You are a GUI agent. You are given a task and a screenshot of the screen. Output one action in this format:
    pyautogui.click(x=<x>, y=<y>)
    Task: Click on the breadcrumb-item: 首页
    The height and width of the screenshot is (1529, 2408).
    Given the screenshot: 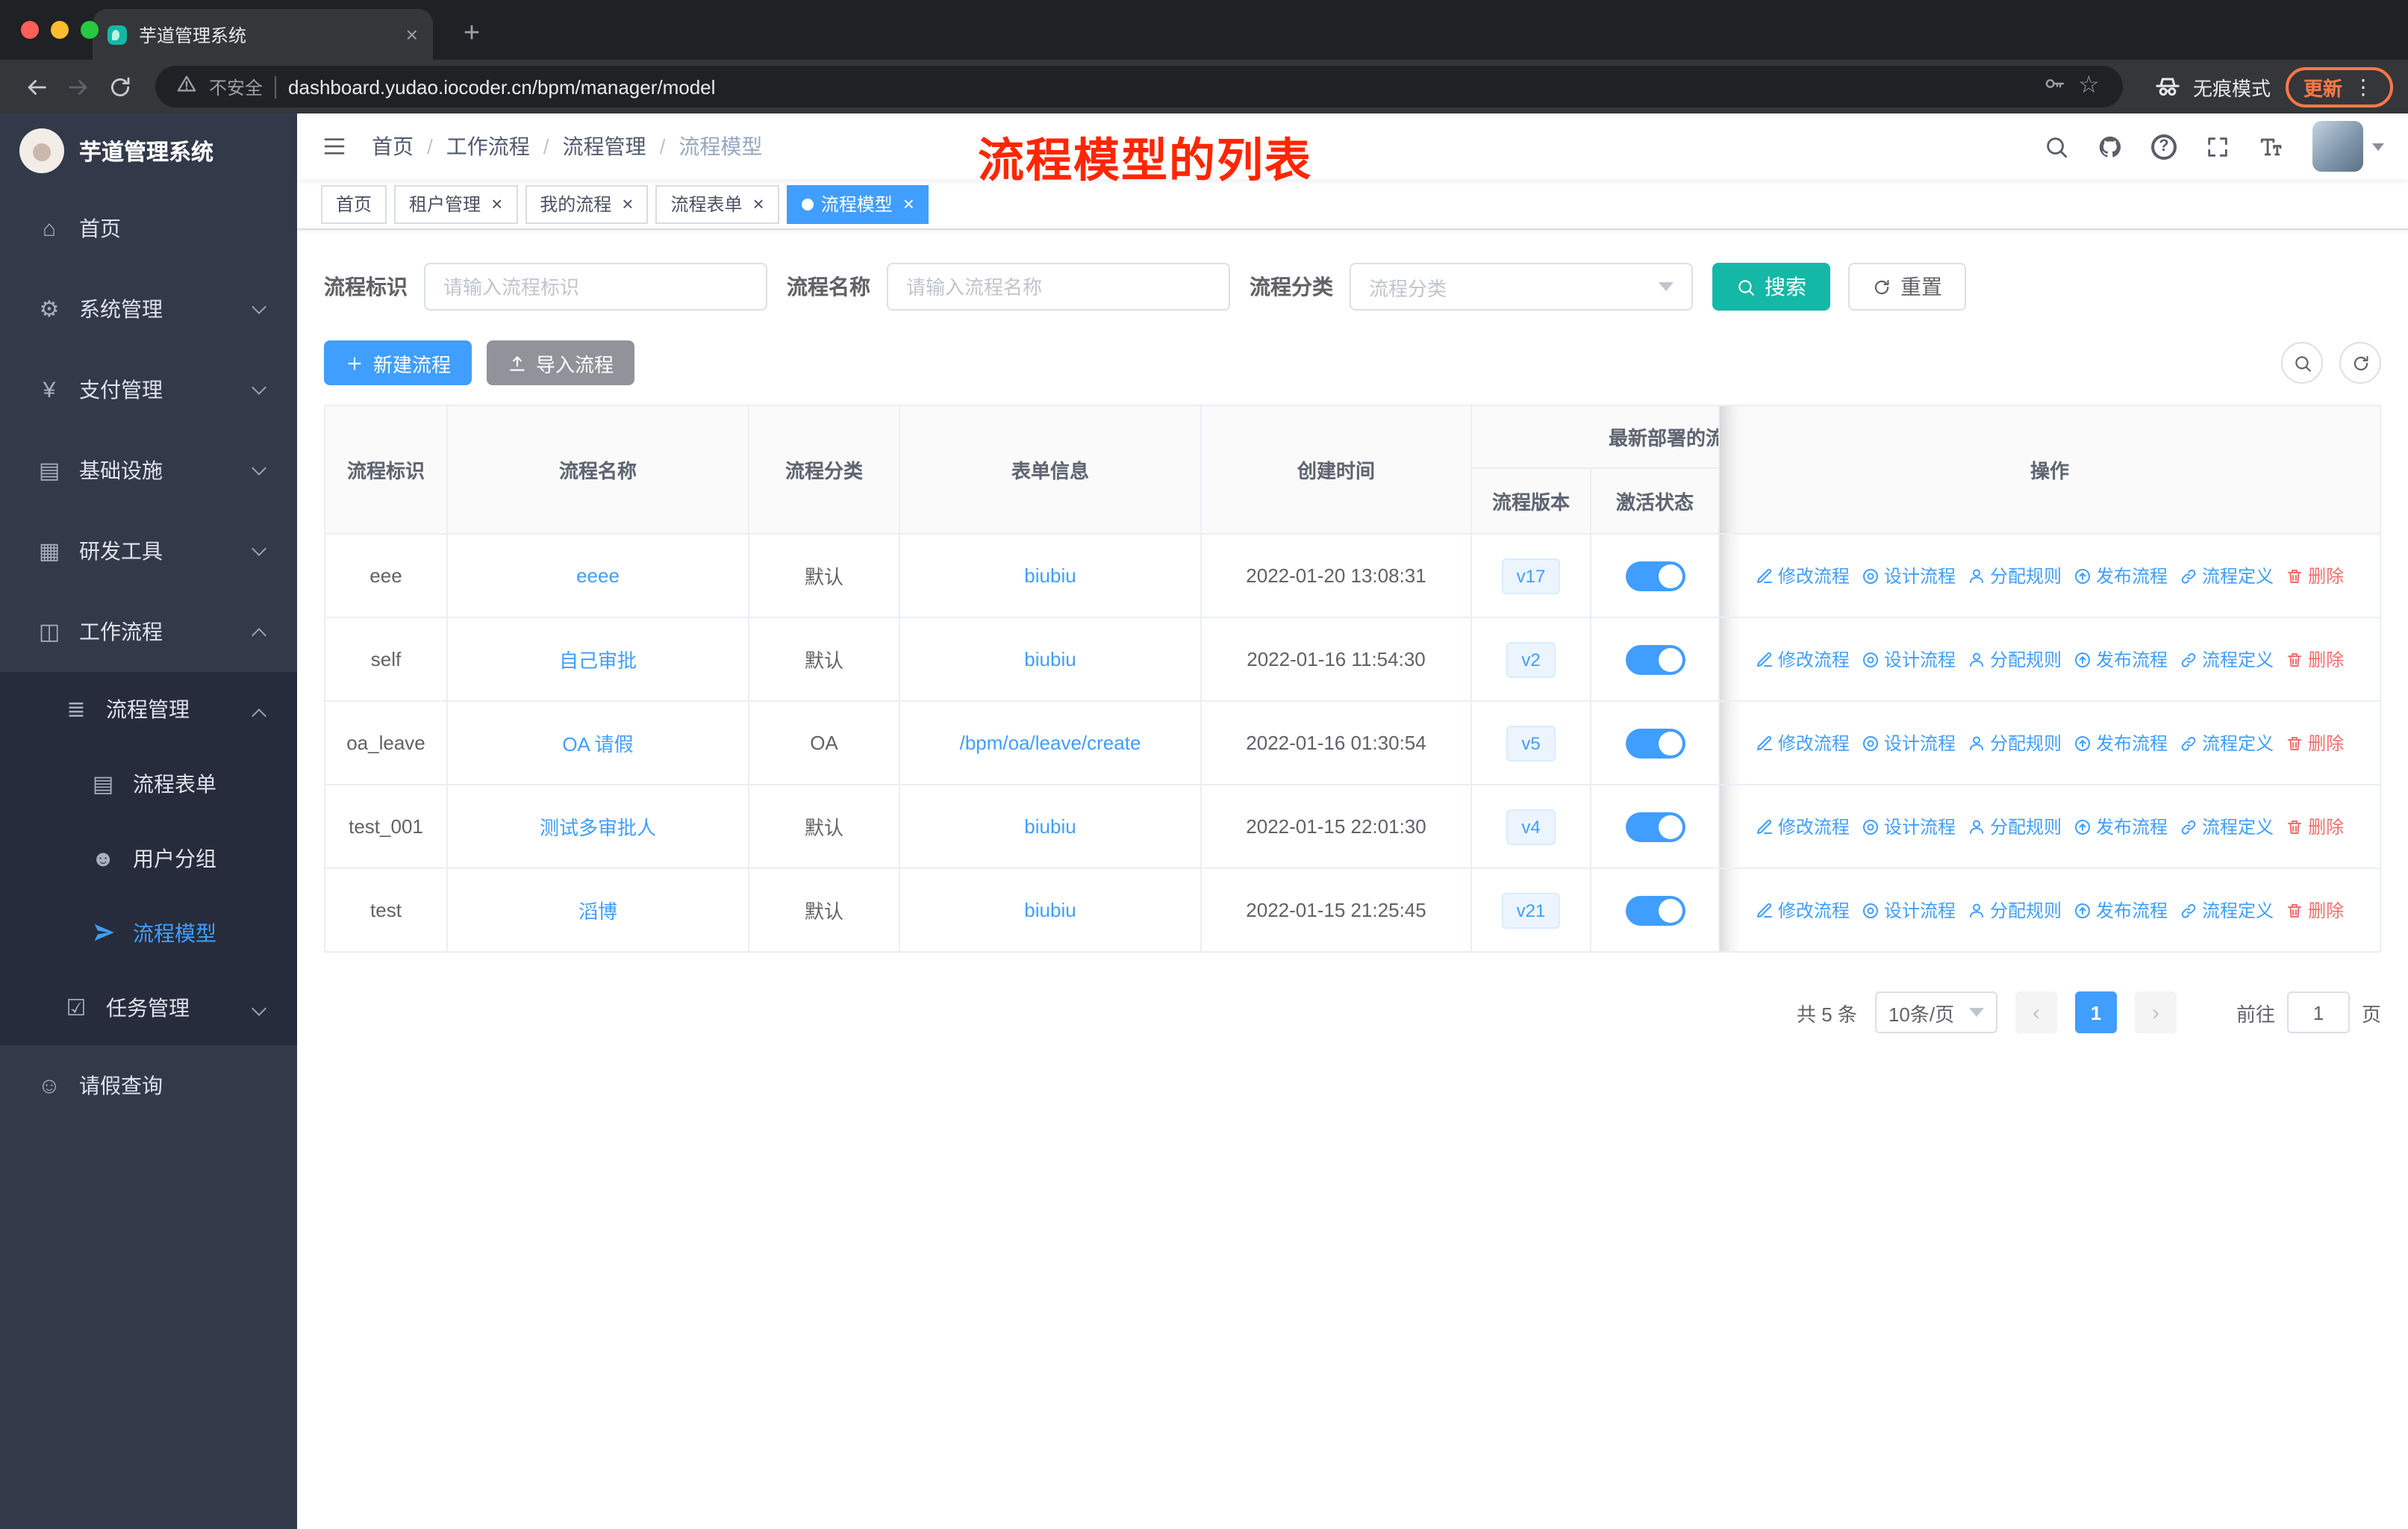 What is the action you would take?
    pyautogui.click(x=393, y=146)
    